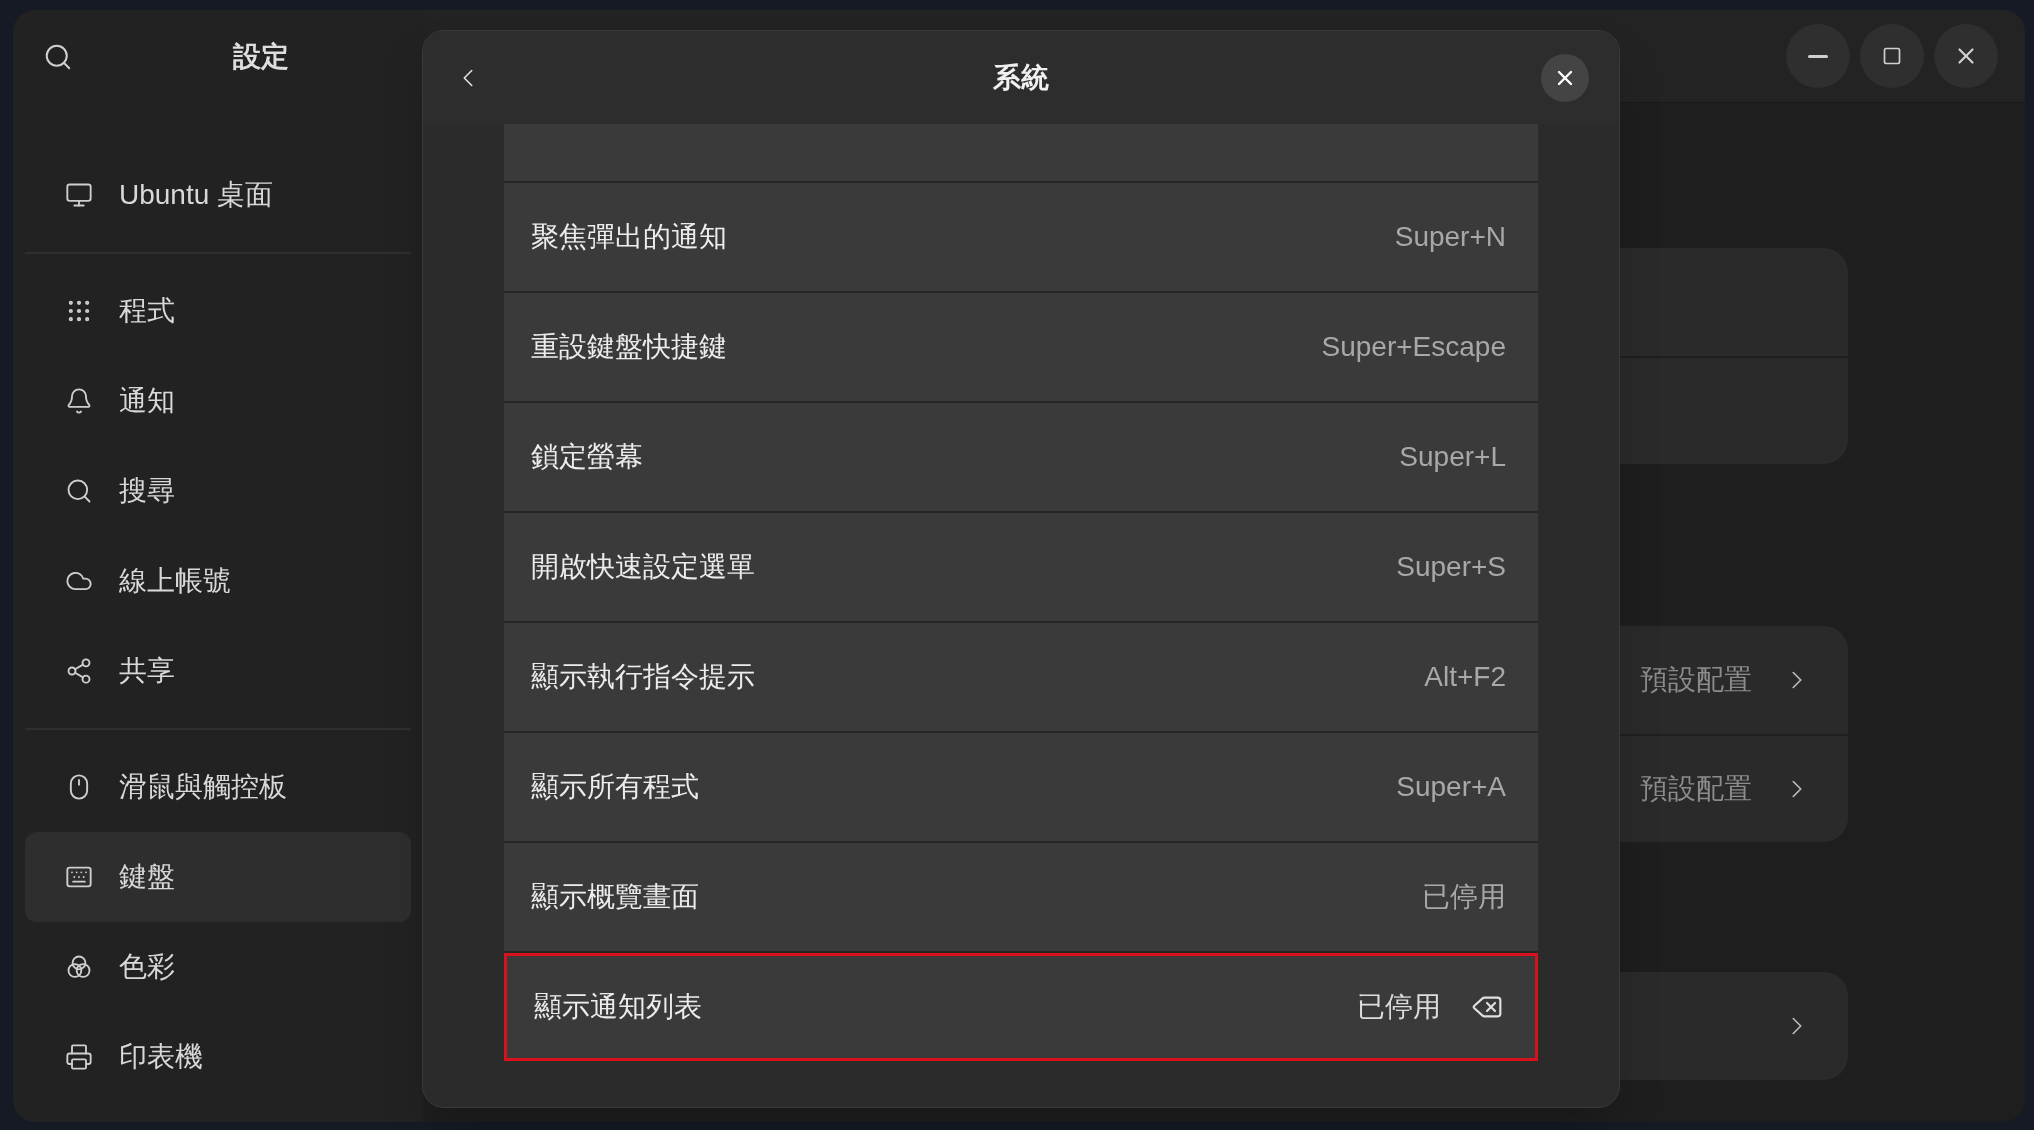 The height and width of the screenshot is (1130, 2034). What do you see at coordinates (615, 897) in the screenshot?
I see `shortcut-label: 顯示概覽畫面` at bounding box center [615, 897].